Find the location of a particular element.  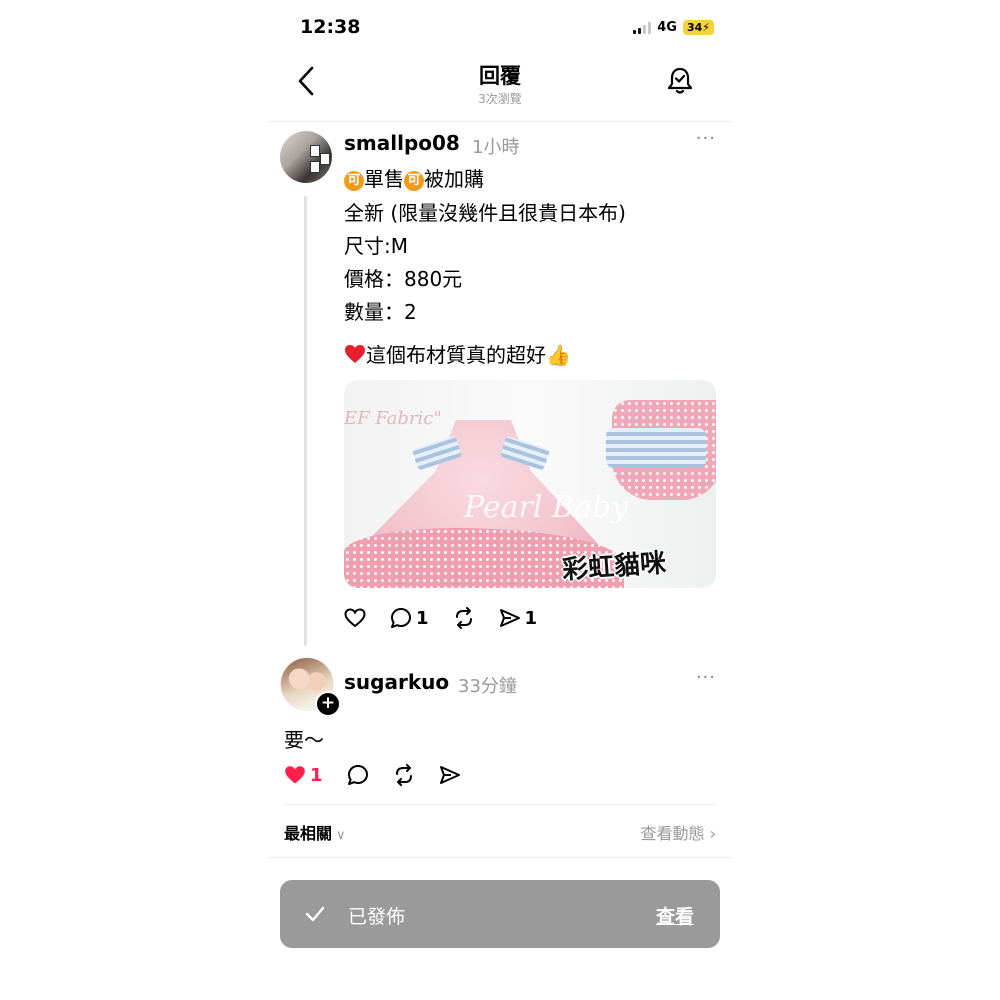

like-count: 1 is located at coordinates (316, 775).